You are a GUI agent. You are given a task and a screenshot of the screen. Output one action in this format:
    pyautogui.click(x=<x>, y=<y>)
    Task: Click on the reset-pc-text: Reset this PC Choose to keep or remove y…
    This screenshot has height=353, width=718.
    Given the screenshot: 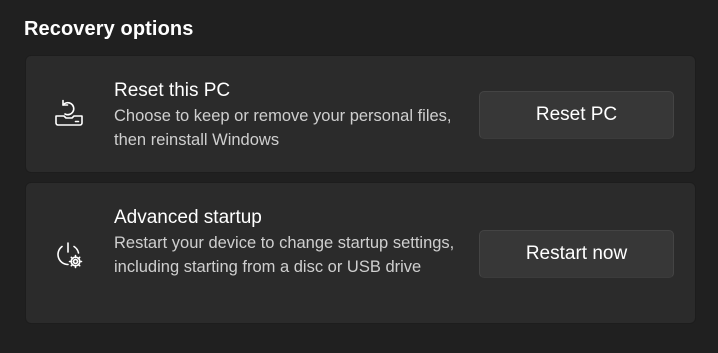 What is the action you would take?
    pyautogui.click(x=289, y=115)
    